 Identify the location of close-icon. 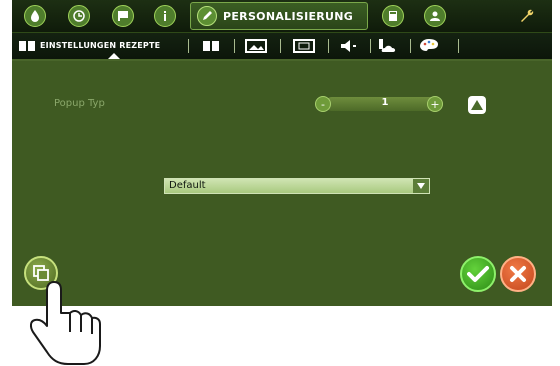
(518, 274).